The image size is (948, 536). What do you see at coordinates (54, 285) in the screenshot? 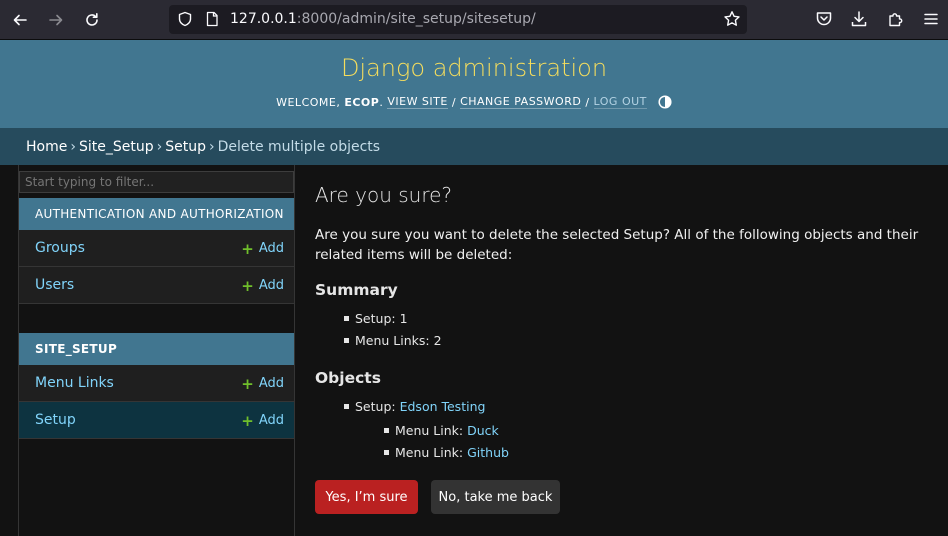
I see `sidebar-item-label: Users` at bounding box center [54, 285].